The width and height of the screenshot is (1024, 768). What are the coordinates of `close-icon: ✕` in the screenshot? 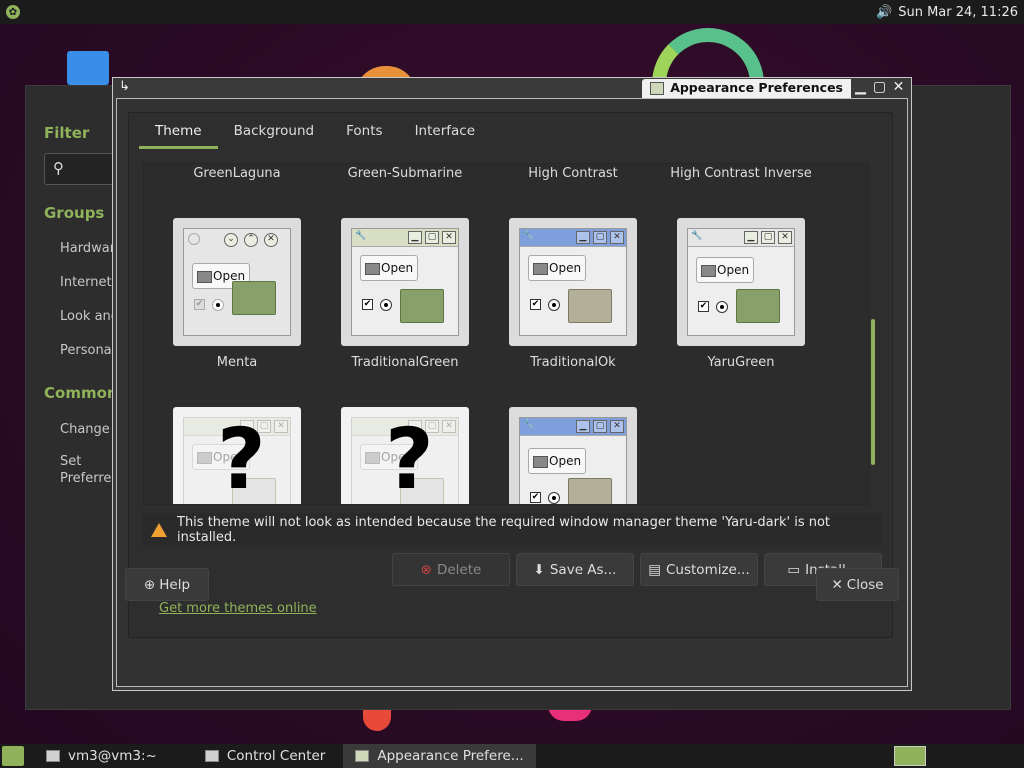 It's located at (837, 584).